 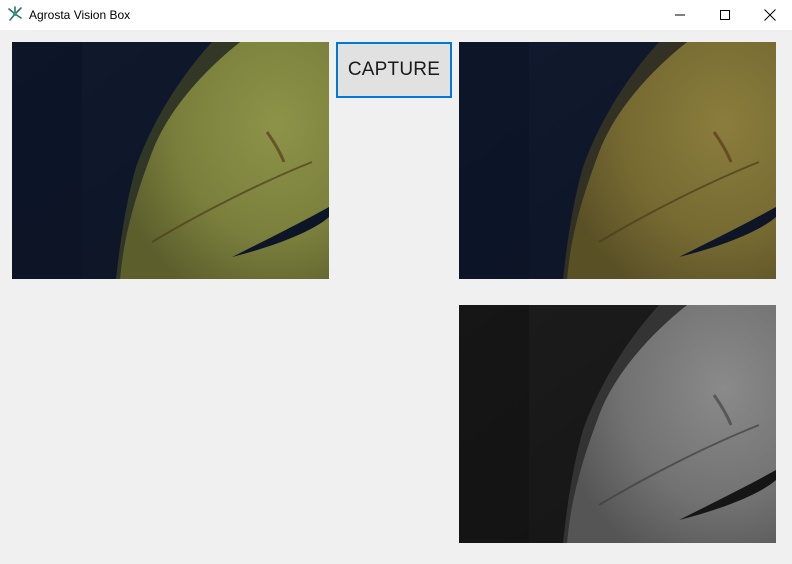 What do you see at coordinates (394, 70) in the screenshot?
I see `capture-button: CAPTURE` at bounding box center [394, 70].